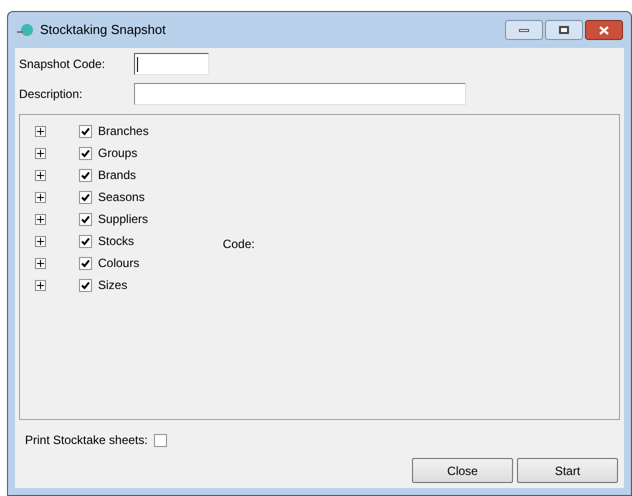 Image resolution: width=632 pixels, height=496 pixels. I want to click on tree-item: Sizes, so click(113, 285).